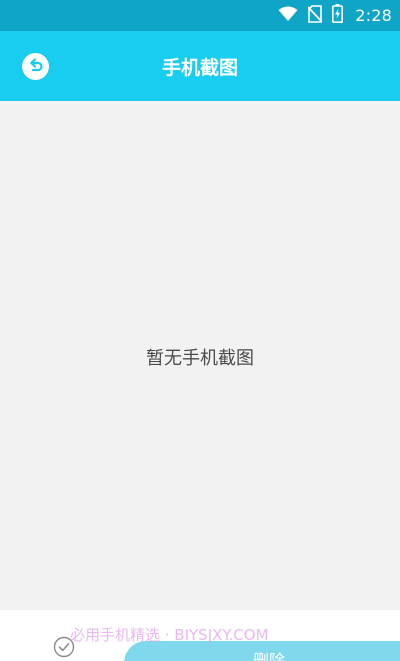 The height and width of the screenshot is (661, 400). What do you see at coordinates (200, 635) in the screenshot?
I see `bottom-action-bar: 删除 必用手机精选 · BIYSJXY.COM` at bounding box center [200, 635].